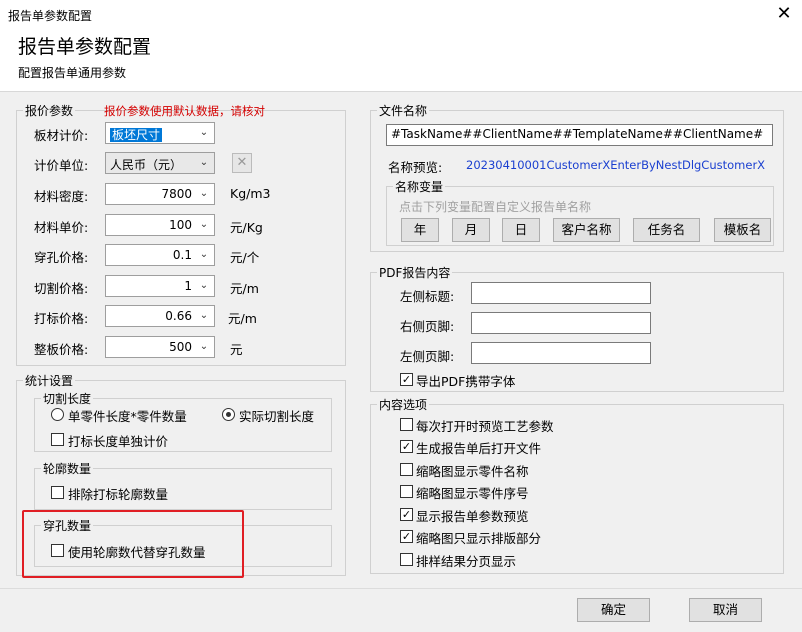  Describe the element at coordinates (72, 73) in the screenshot. I see `page-subtitle: 配置报告单通用参数` at that location.